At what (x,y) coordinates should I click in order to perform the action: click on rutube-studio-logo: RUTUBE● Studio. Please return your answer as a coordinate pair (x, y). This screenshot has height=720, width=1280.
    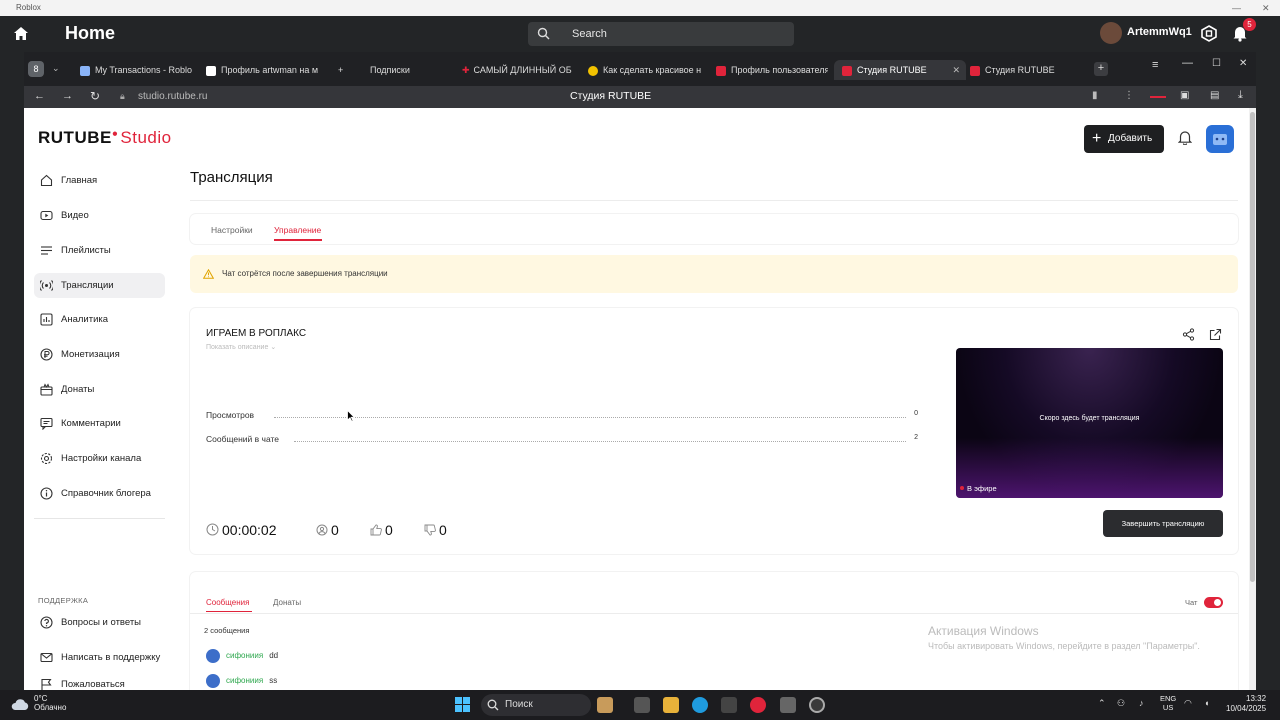
    Looking at the image, I should click on (105, 138).